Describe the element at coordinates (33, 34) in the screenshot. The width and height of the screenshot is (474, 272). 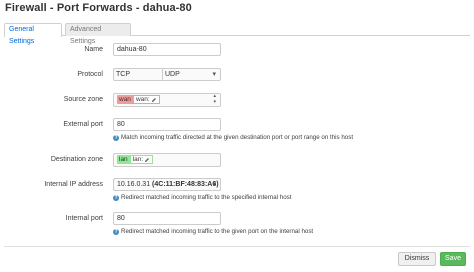
I see `tab-general-settings: General Settings` at that location.